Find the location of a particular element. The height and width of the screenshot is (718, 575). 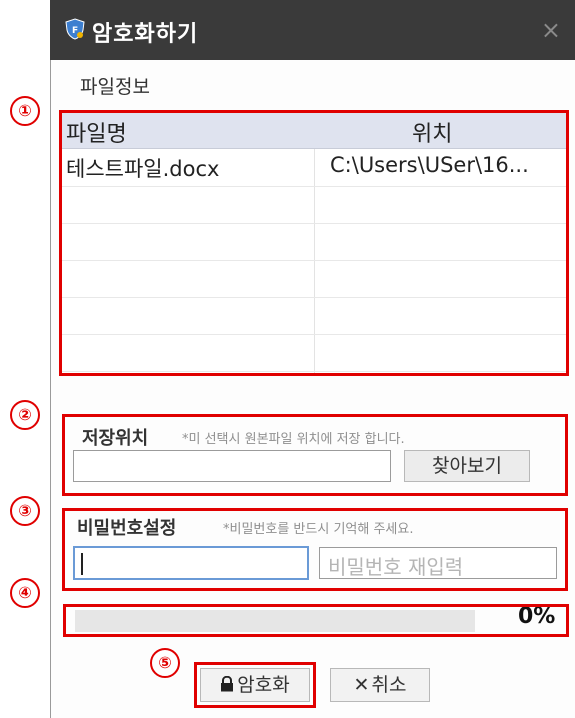

file-info-label: 파일정보 is located at coordinates (115, 87).